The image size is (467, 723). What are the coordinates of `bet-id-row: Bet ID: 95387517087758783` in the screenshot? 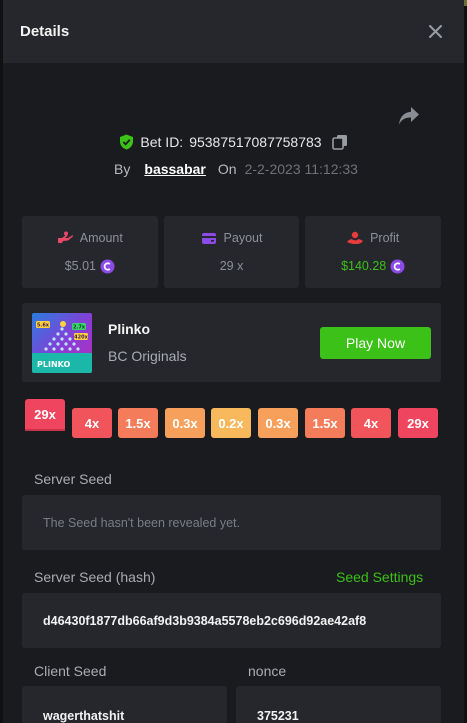 It's located at (233, 142).